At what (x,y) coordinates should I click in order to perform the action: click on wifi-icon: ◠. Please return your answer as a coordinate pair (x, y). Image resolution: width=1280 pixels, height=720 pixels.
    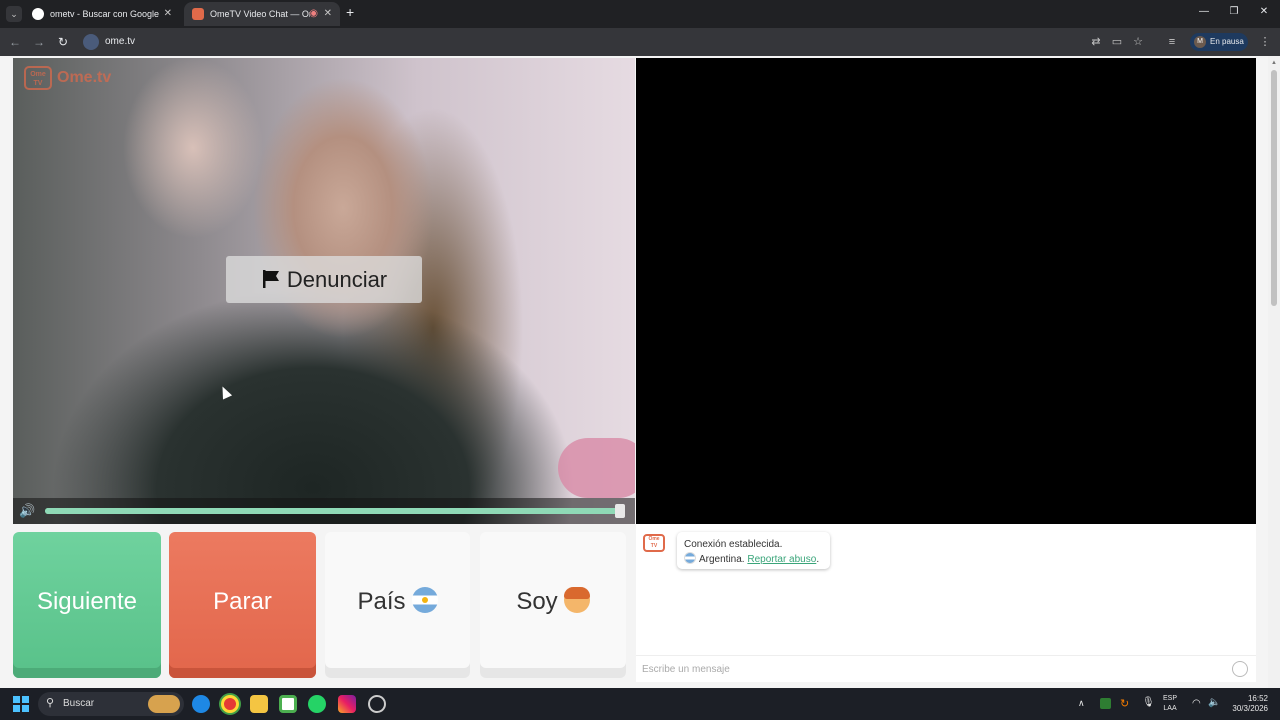
    Looking at the image, I should click on (1196, 703).